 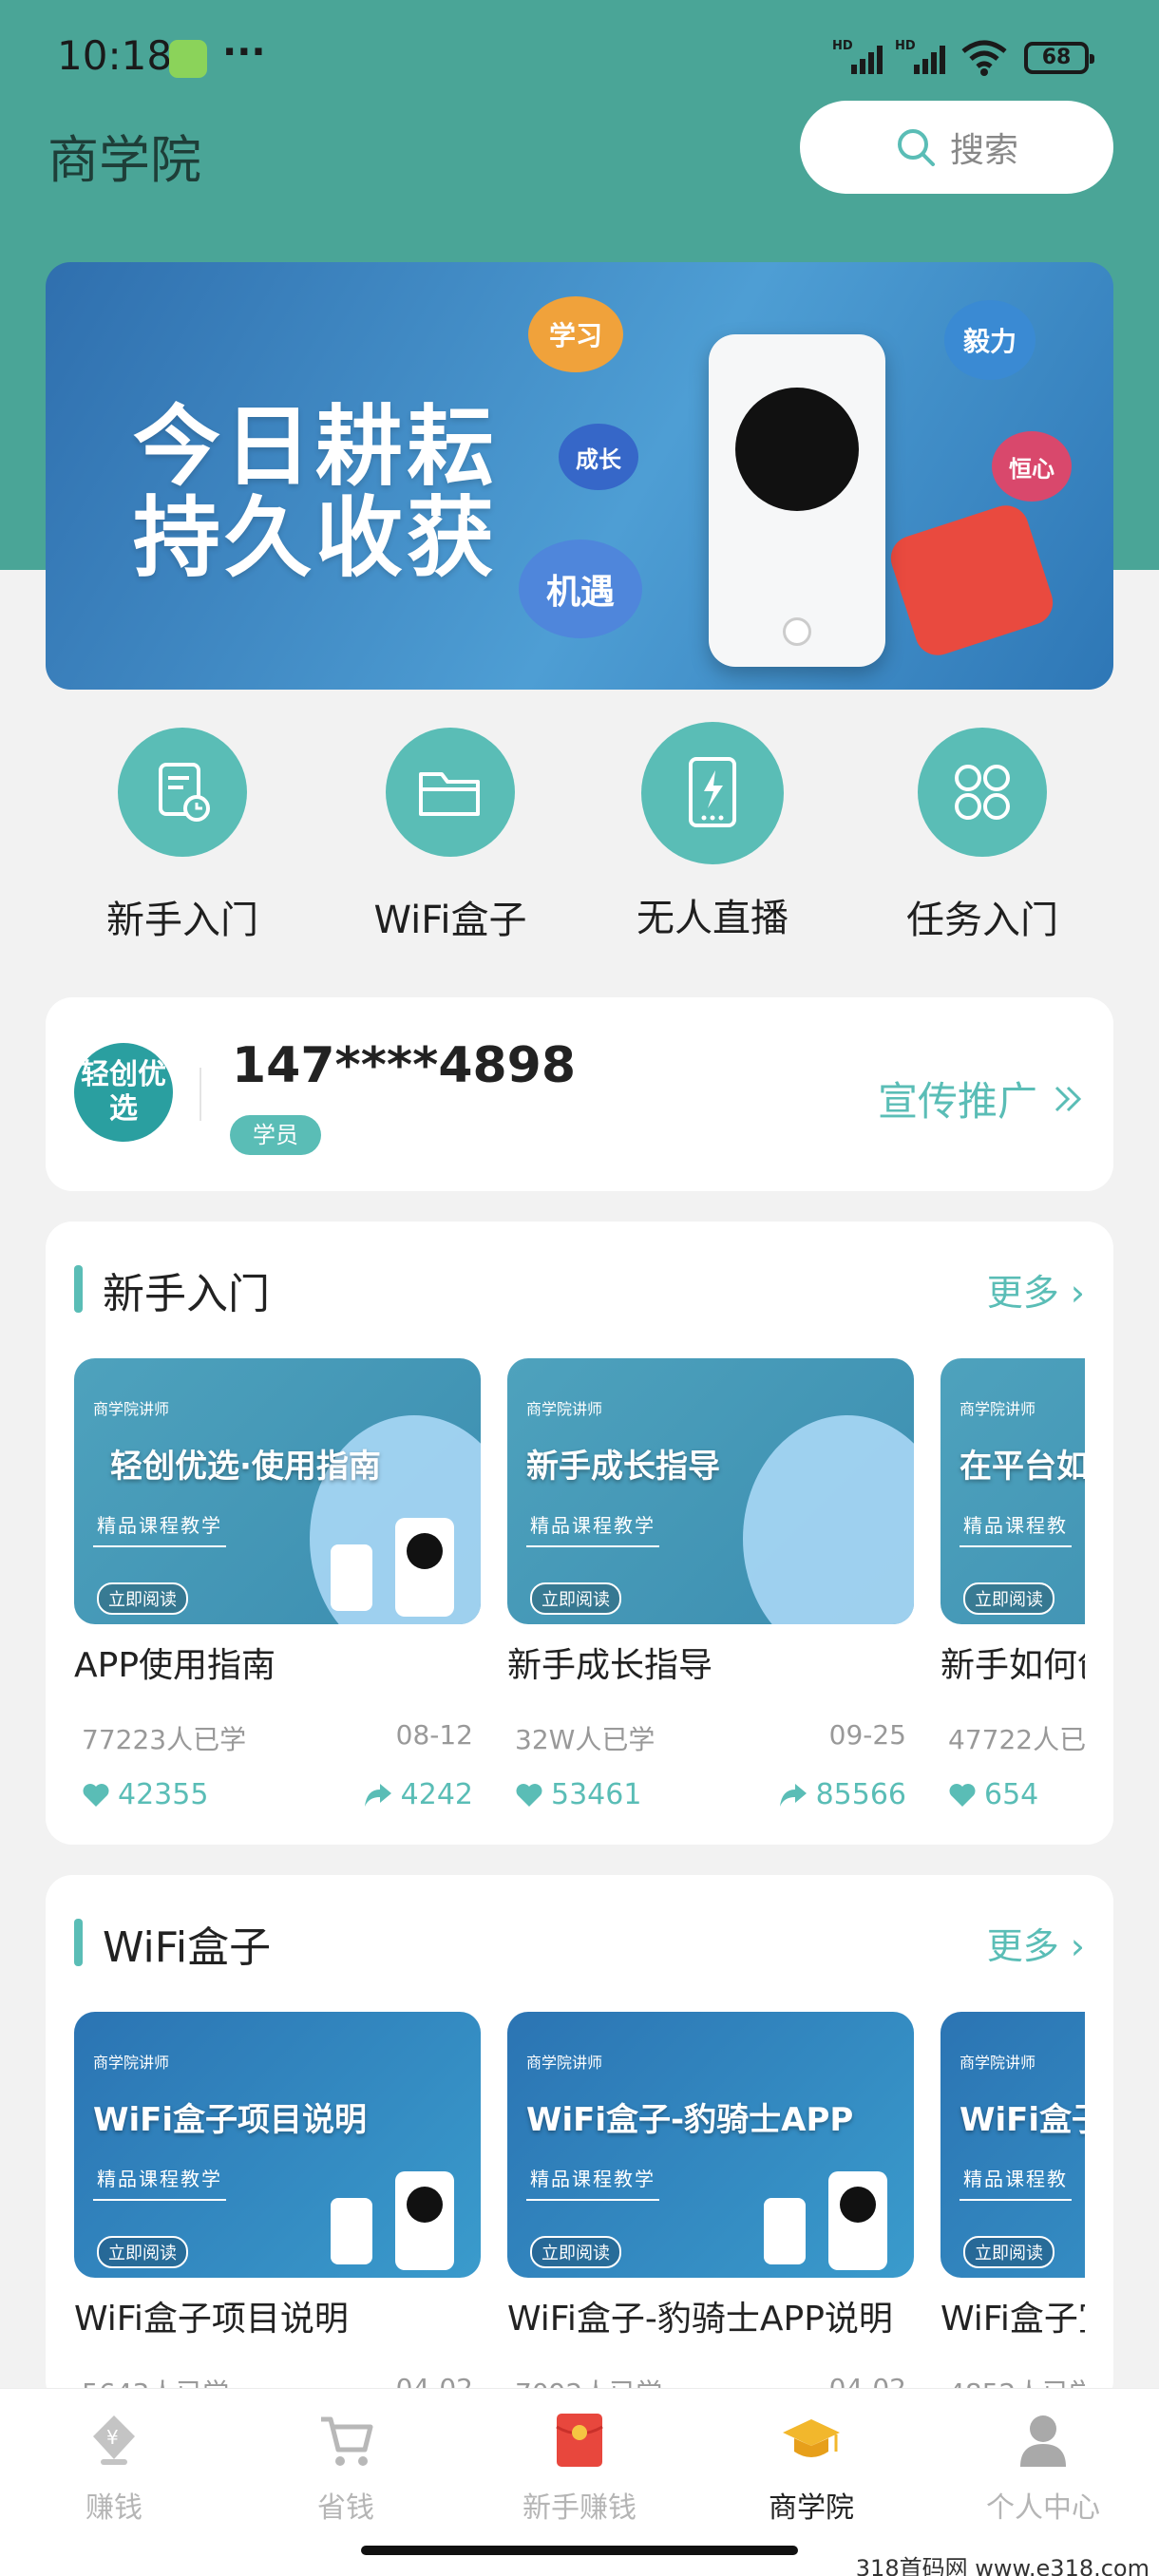 I want to click on divider, so click(x=200, y=1094).